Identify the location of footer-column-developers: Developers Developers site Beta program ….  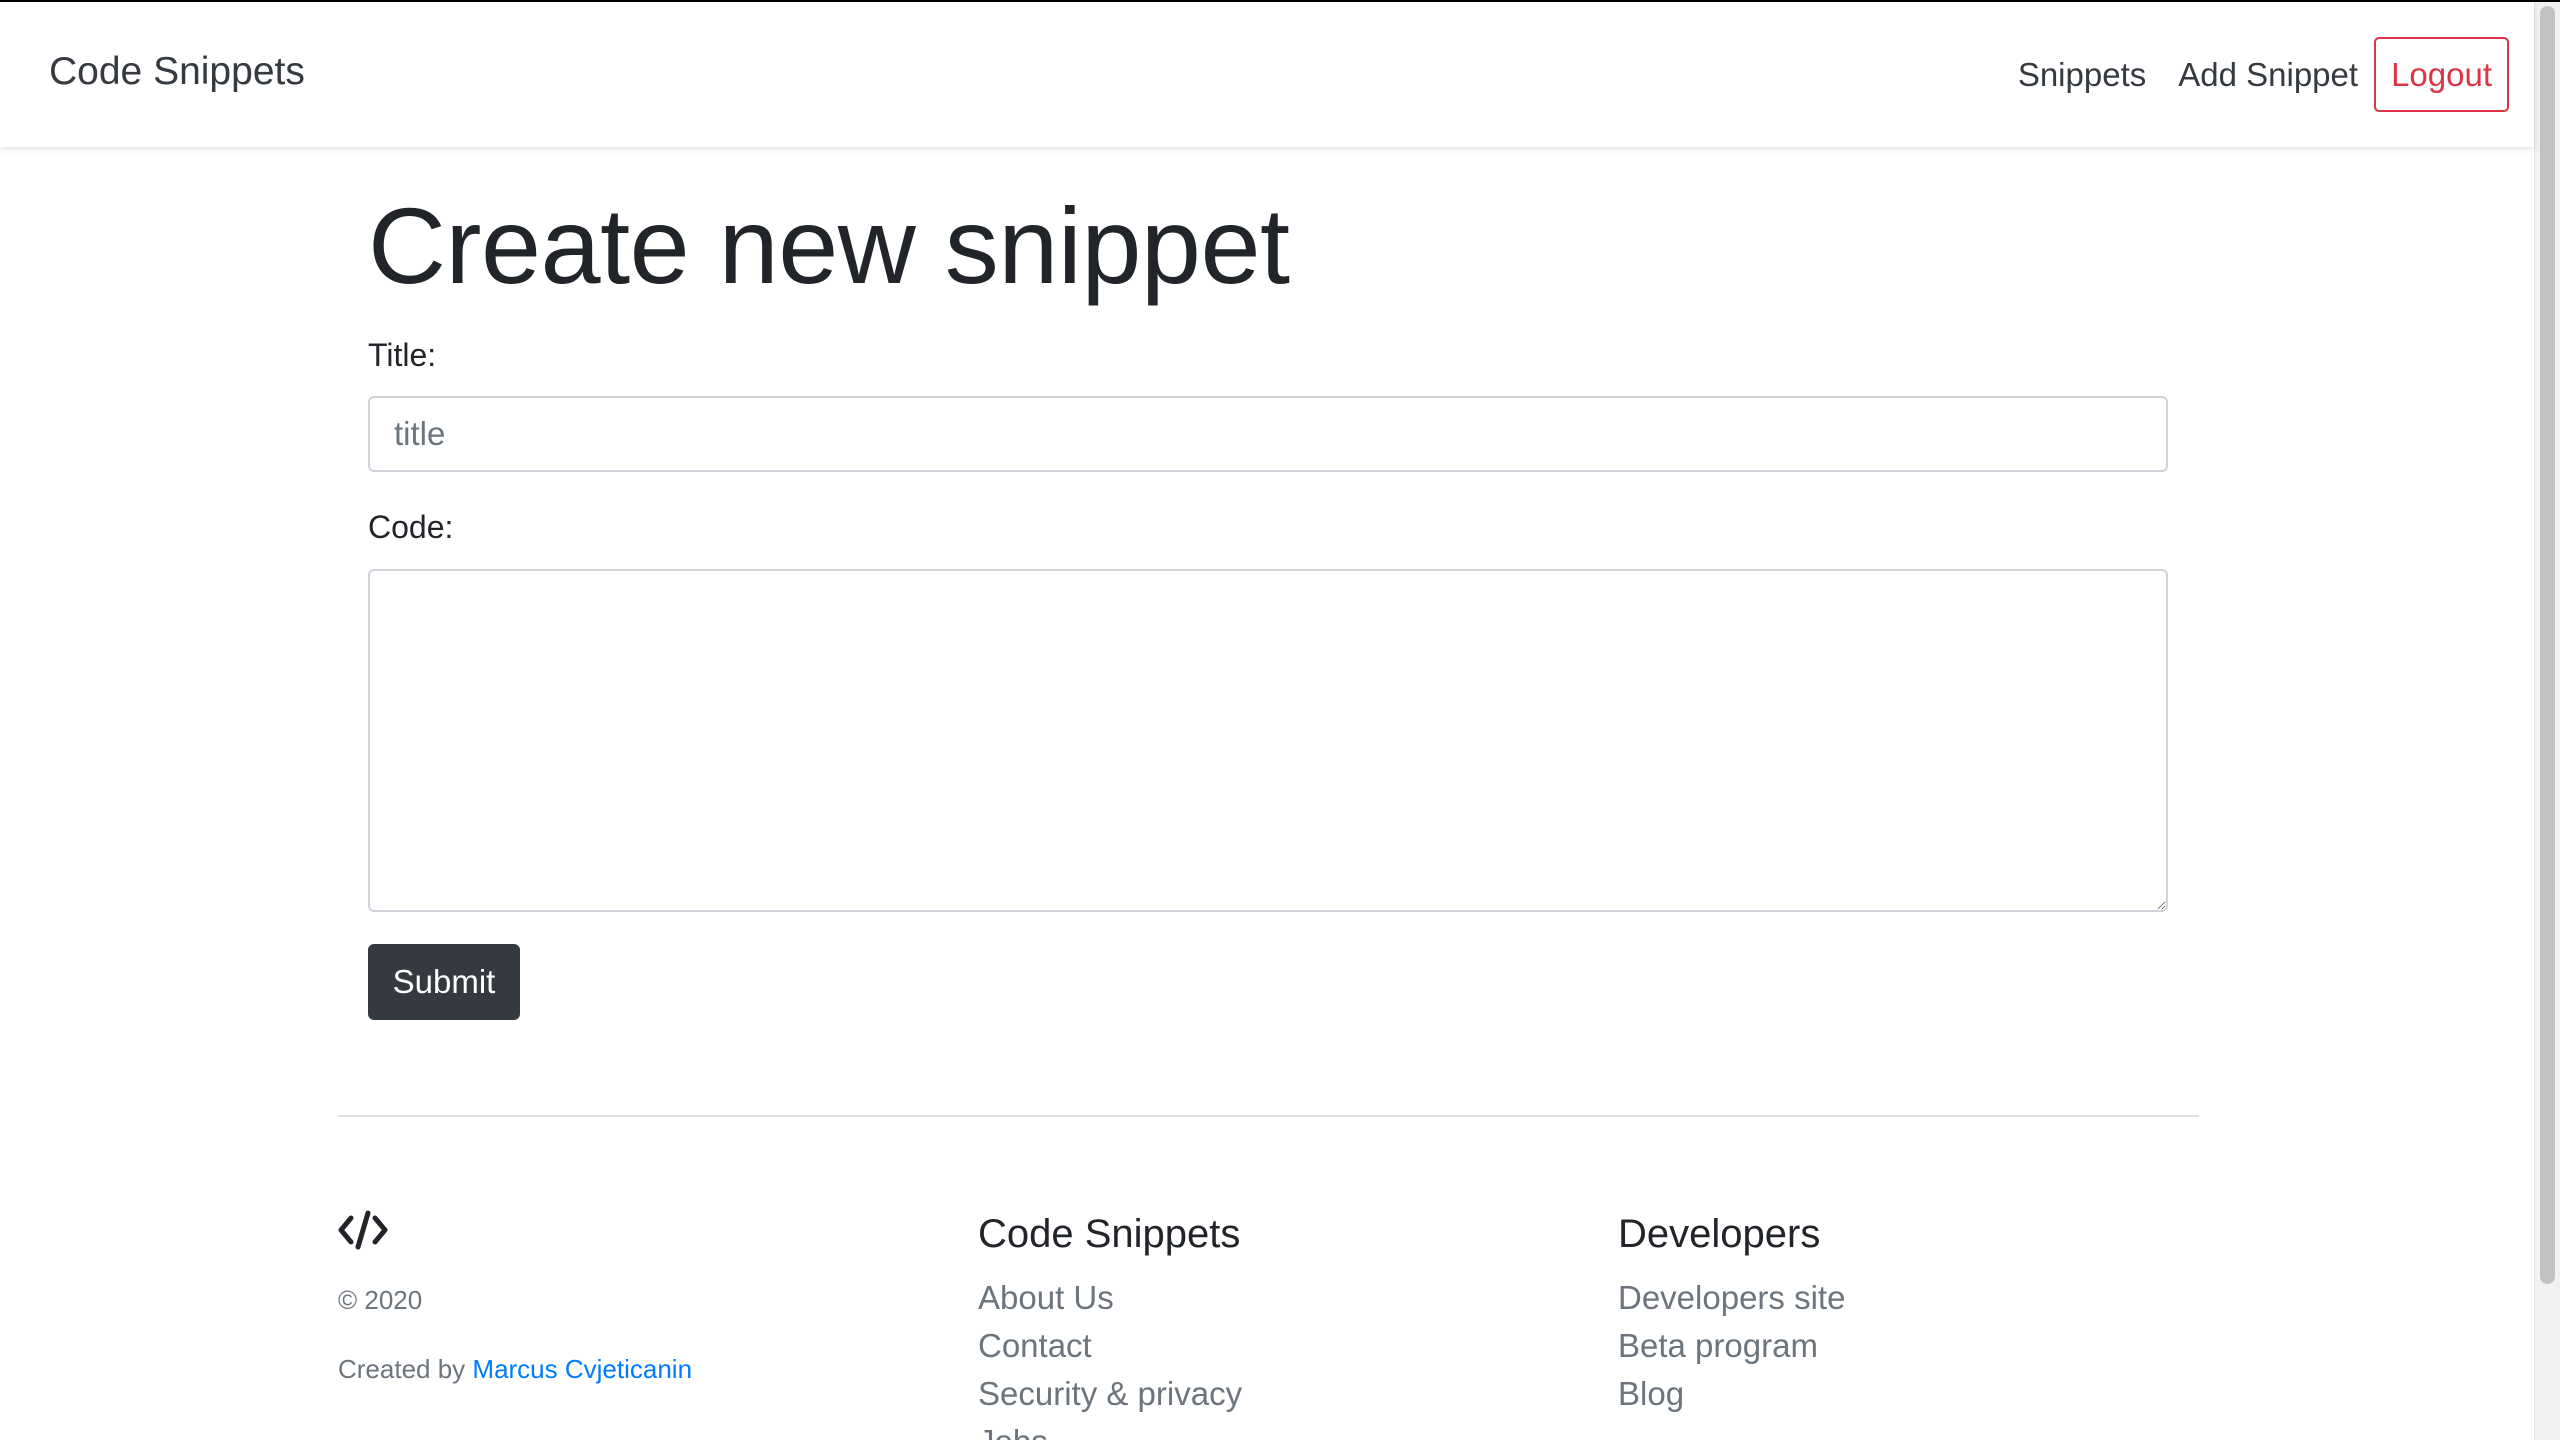
(1731, 1317).